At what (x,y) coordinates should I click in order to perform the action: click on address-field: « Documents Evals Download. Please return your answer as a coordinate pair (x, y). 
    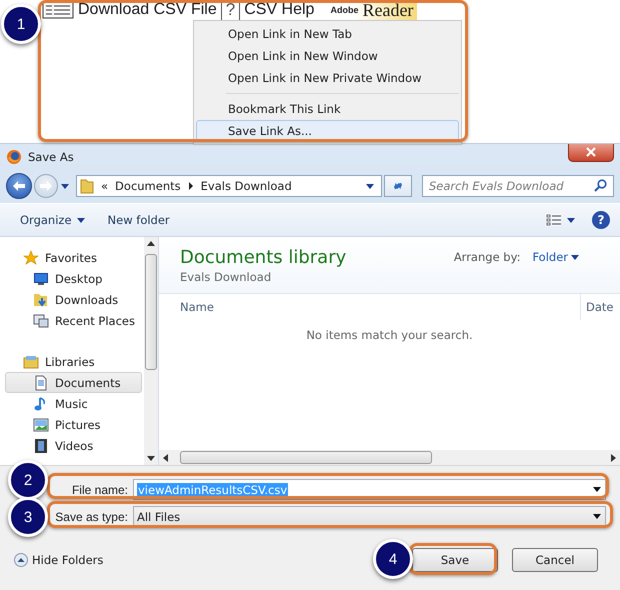
    Looking at the image, I should click on (229, 186).